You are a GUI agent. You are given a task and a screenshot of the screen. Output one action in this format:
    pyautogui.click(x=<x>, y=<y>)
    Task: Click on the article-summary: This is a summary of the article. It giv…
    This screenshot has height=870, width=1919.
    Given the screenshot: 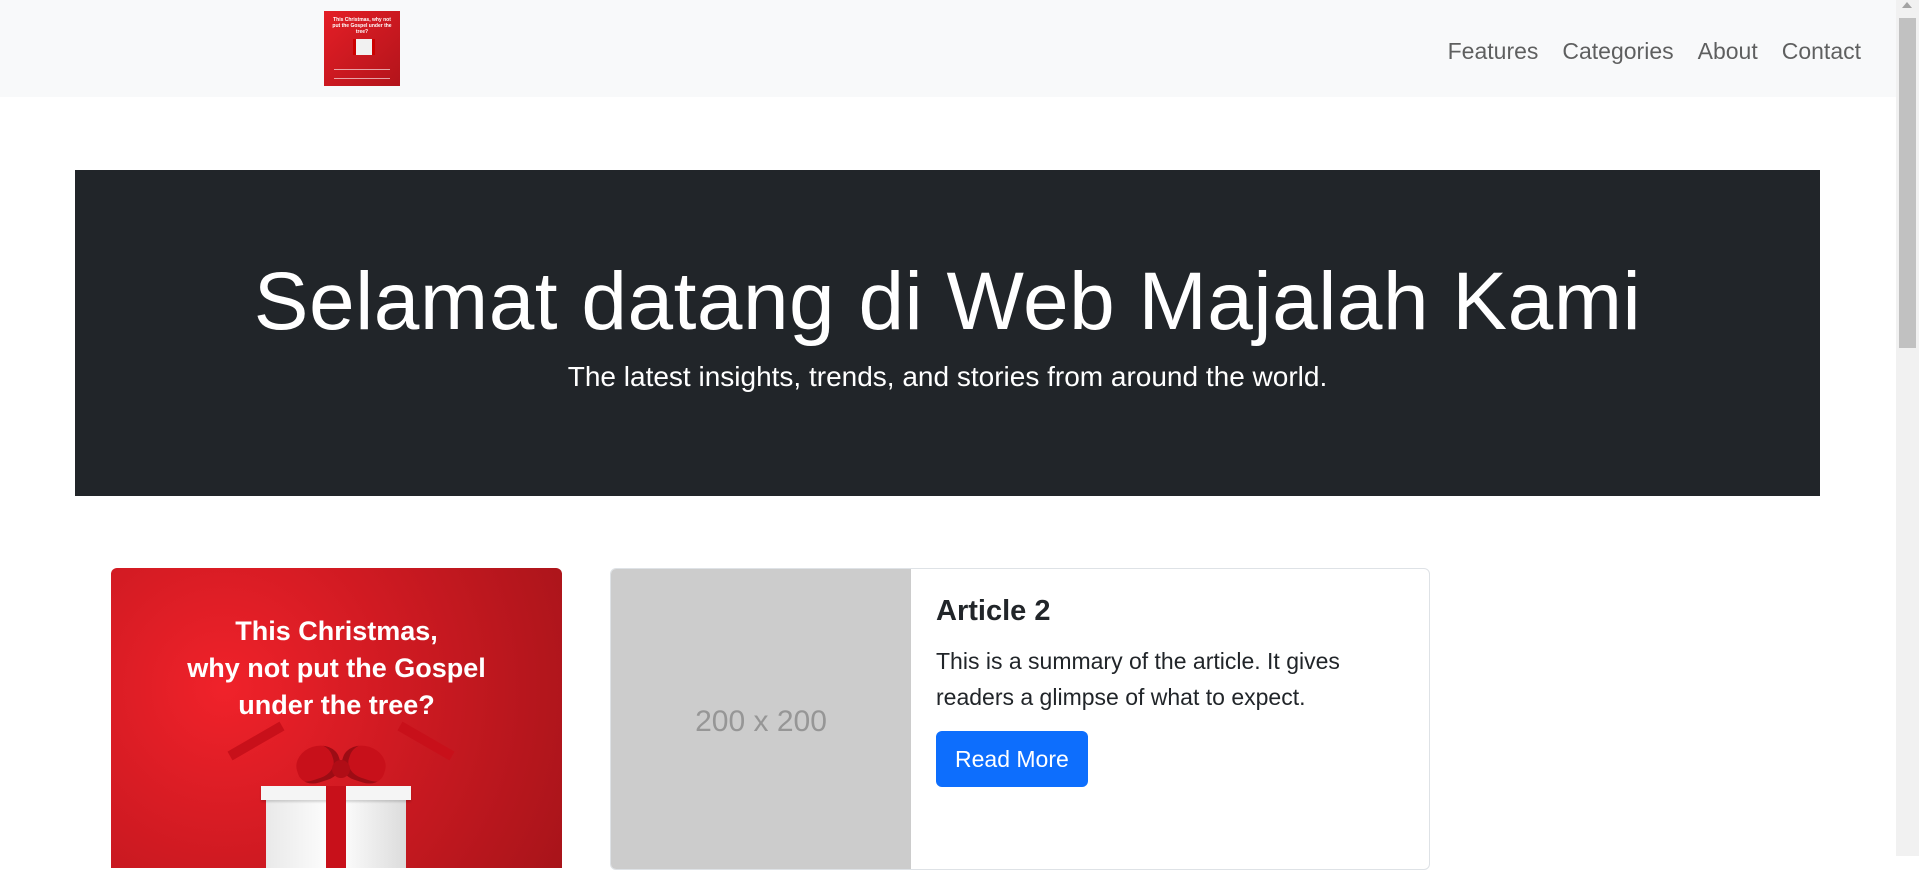 What is the action you would take?
    pyautogui.click(x=1138, y=679)
    